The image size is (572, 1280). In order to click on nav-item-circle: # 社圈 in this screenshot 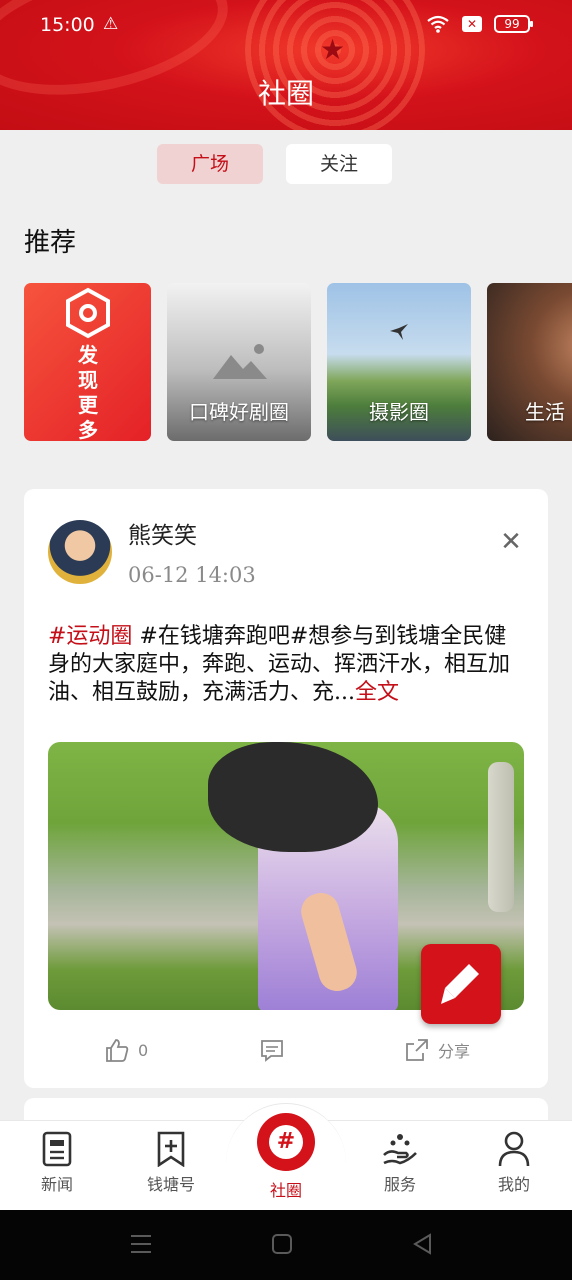, I will do `click(286, 1157)`.